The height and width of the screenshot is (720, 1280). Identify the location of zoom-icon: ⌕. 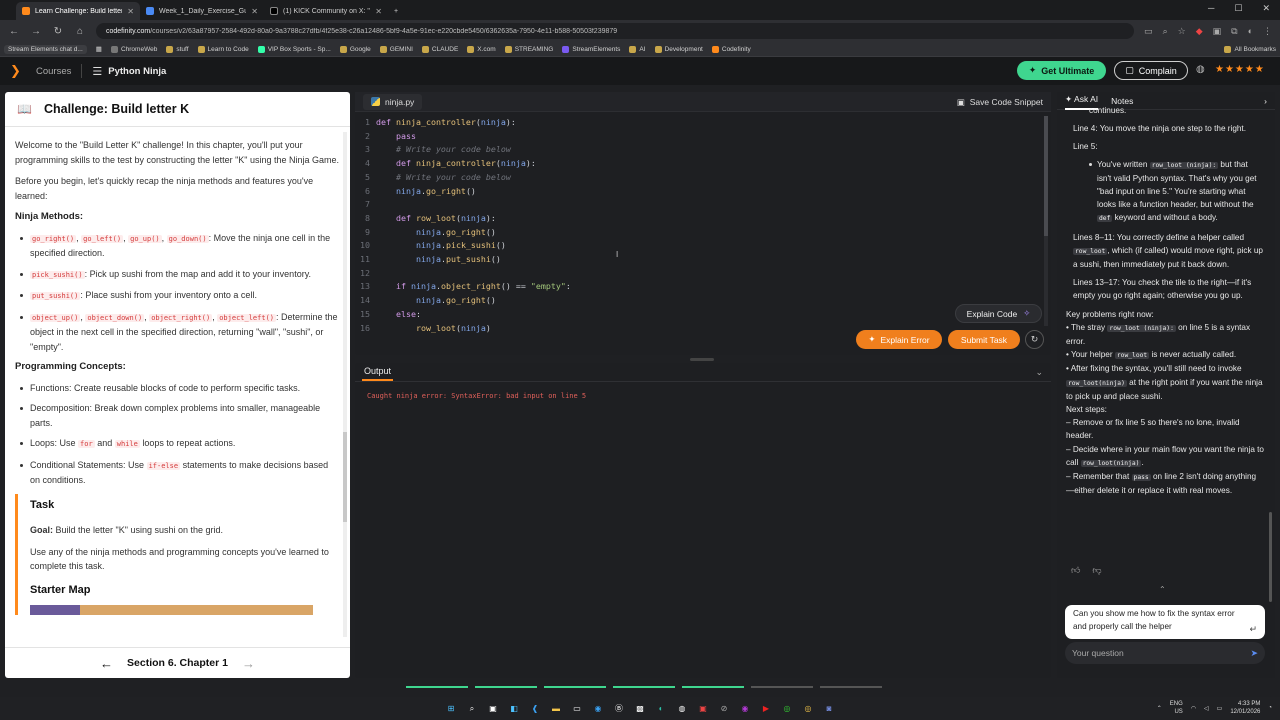
(1165, 31).